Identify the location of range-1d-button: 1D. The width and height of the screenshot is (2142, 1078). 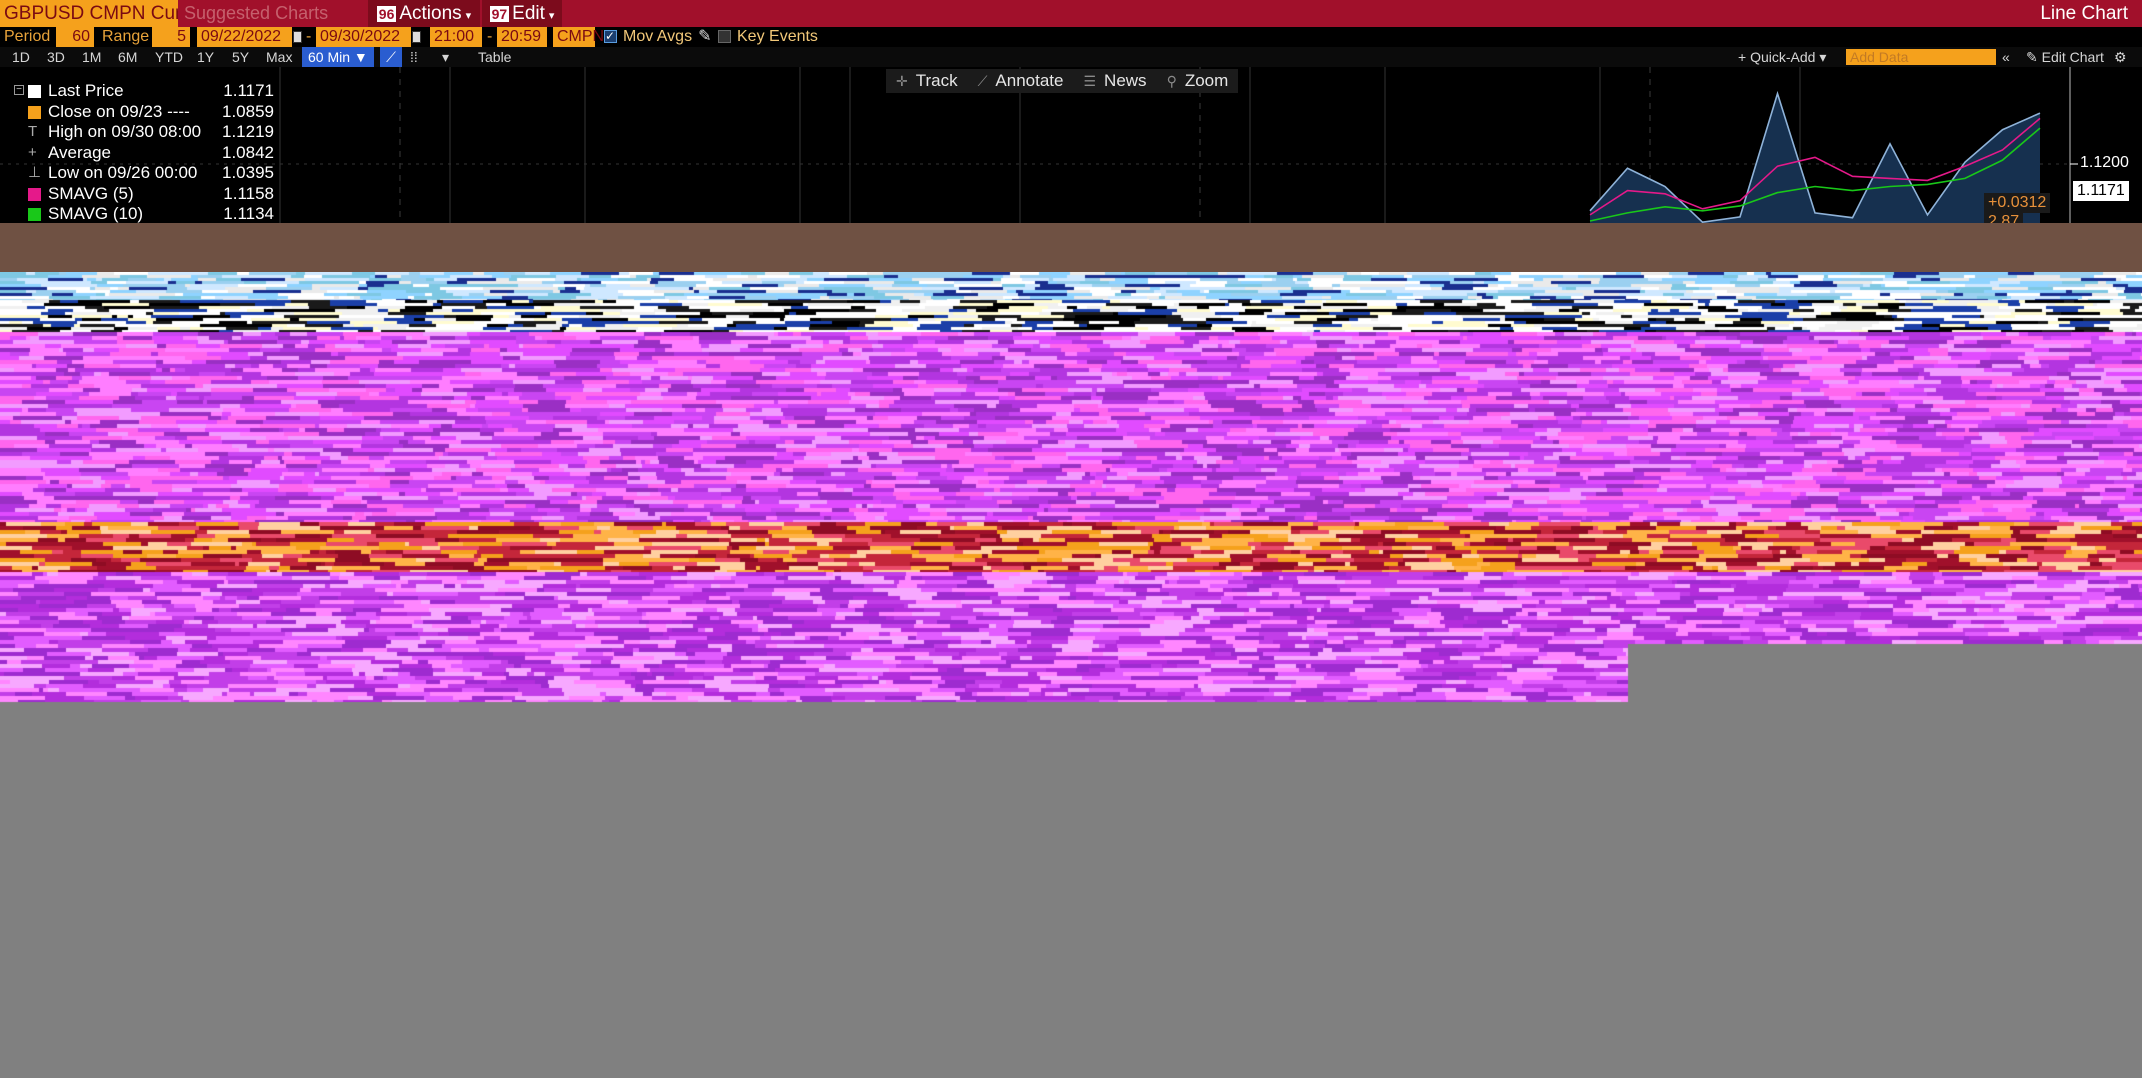
(21, 57).